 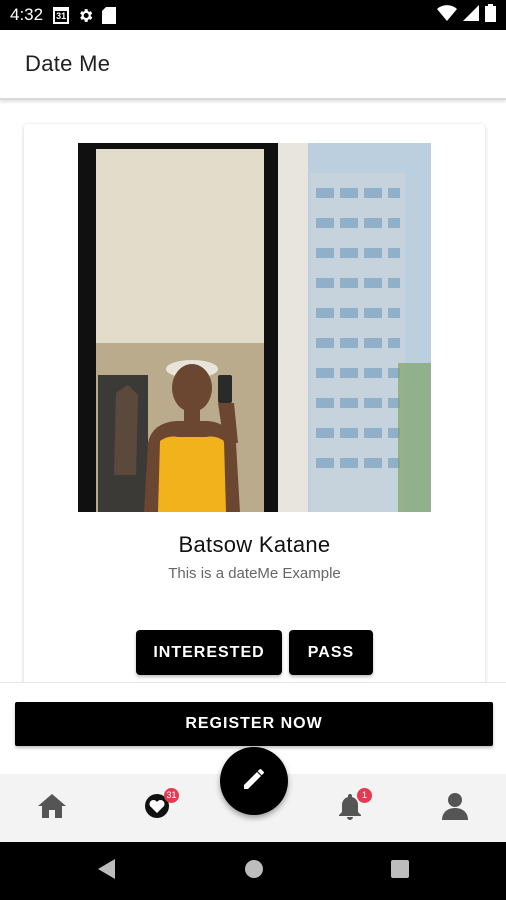 What do you see at coordinates (27, 14) in the screenshot?
I see `status-time: 4:32` at bounding box center [27, 14].